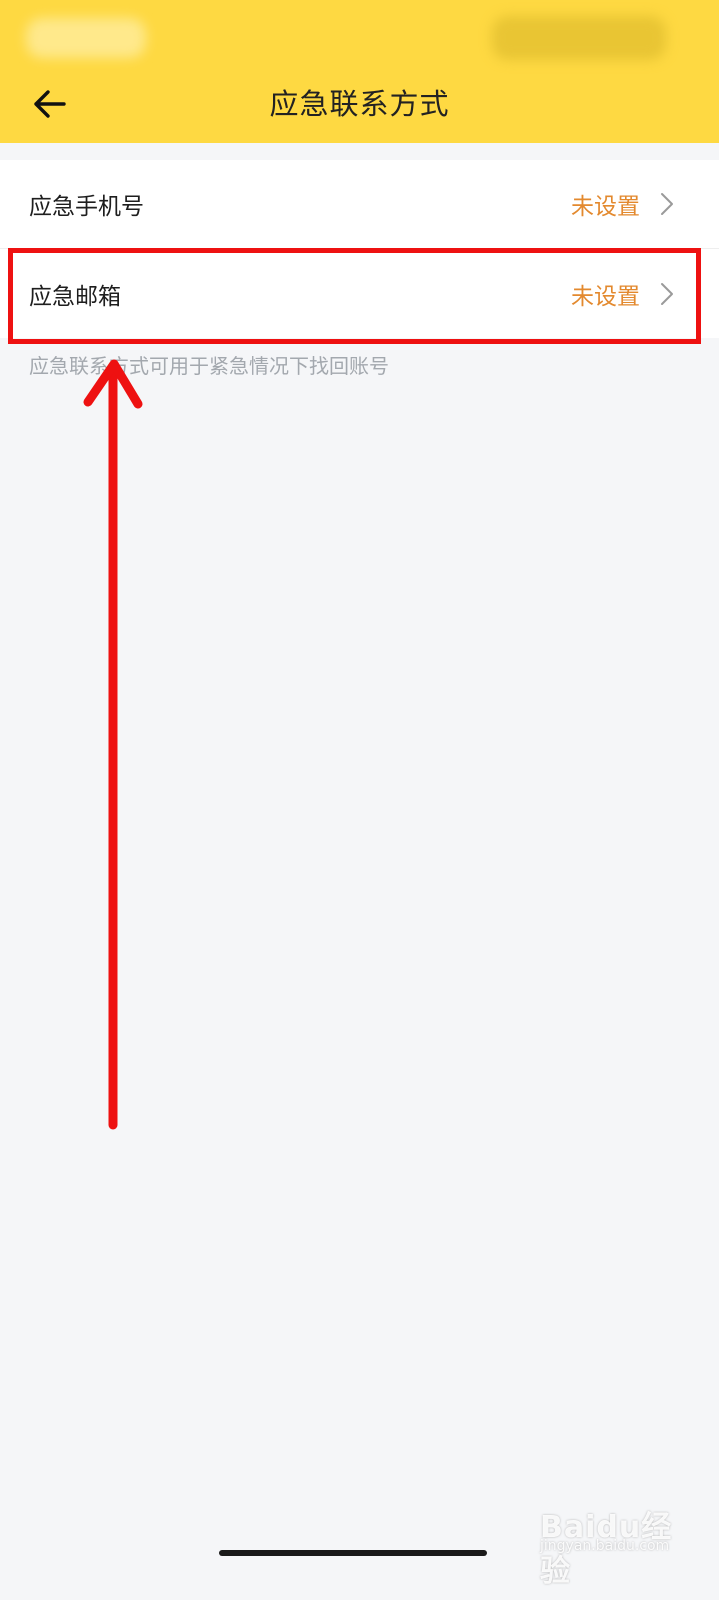 This screenshot has width=719, height=1600. Describe the element at coordinates (75, 297) in the screenshot. I see `emergency-email-label: 应急邮箱` at that location.